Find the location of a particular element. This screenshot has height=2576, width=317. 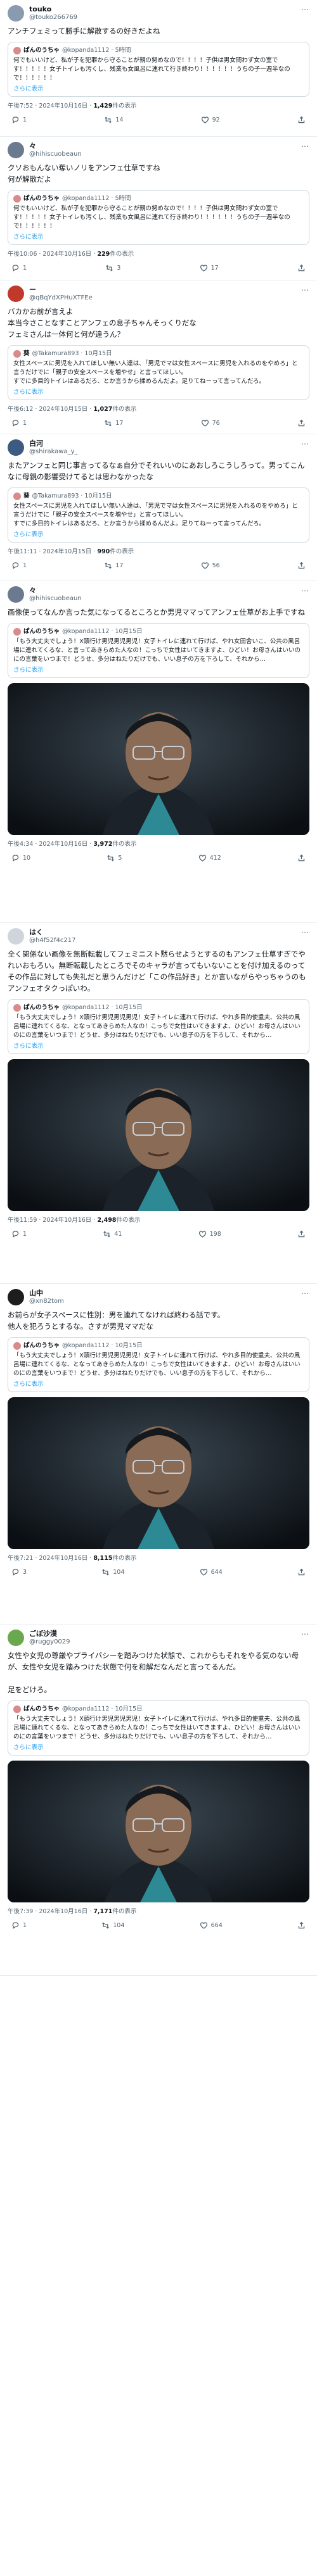

tweet-timestamp: 午後11:11 · 2024年10月15日 · is located at coordinates (52, 551).